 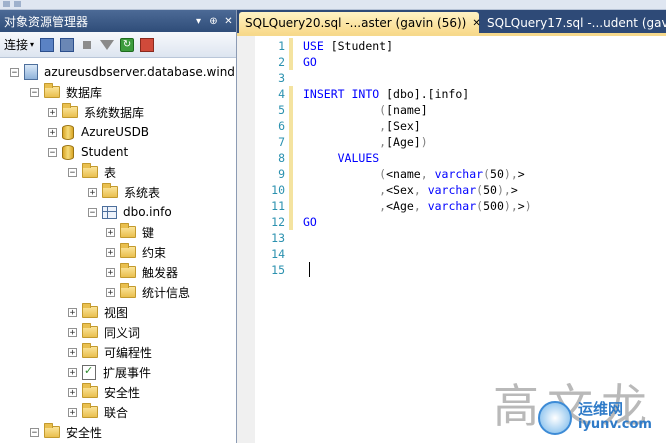 What do you see at coordinates (109, 372) in the screenshot?
I see `tree-node-extended-events: + 扩展事件` at bounding box center [109, 372].